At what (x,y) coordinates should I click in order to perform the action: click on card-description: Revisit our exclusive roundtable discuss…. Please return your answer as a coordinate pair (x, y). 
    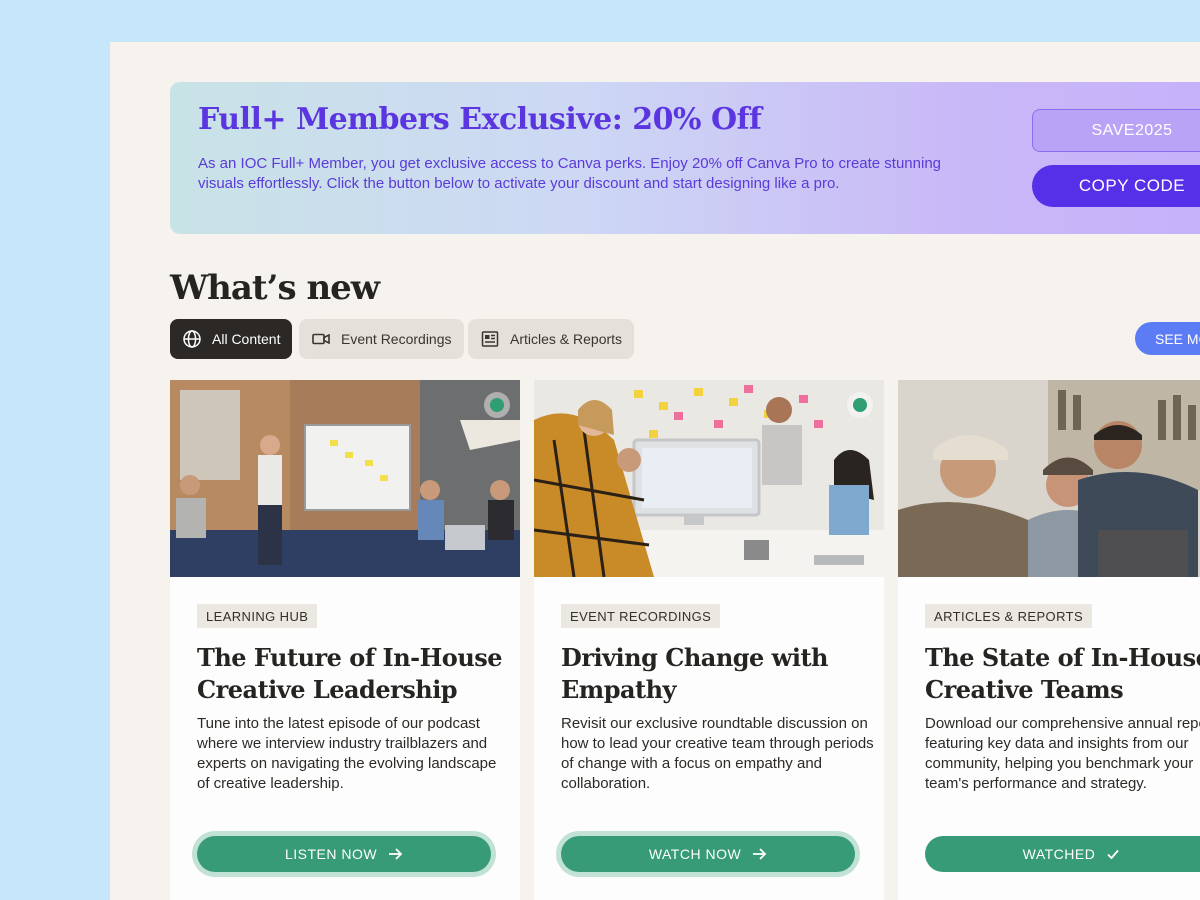
    Looking at the image, I should click on (717, 753).